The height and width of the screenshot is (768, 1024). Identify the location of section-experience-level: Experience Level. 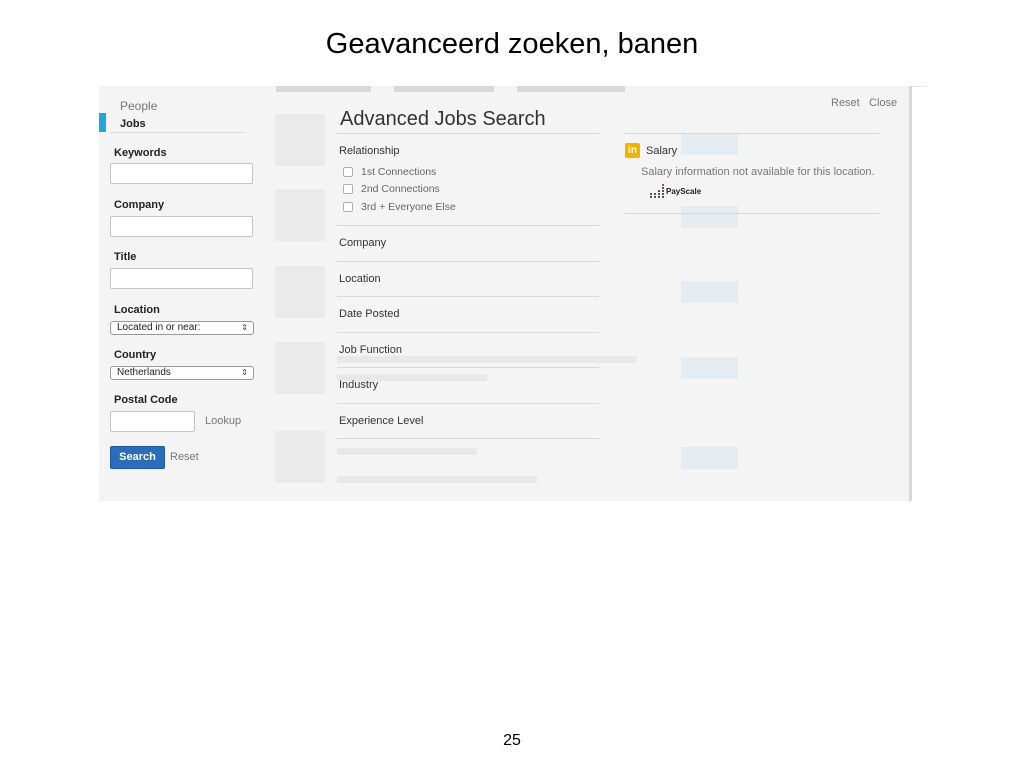
(381, 421).